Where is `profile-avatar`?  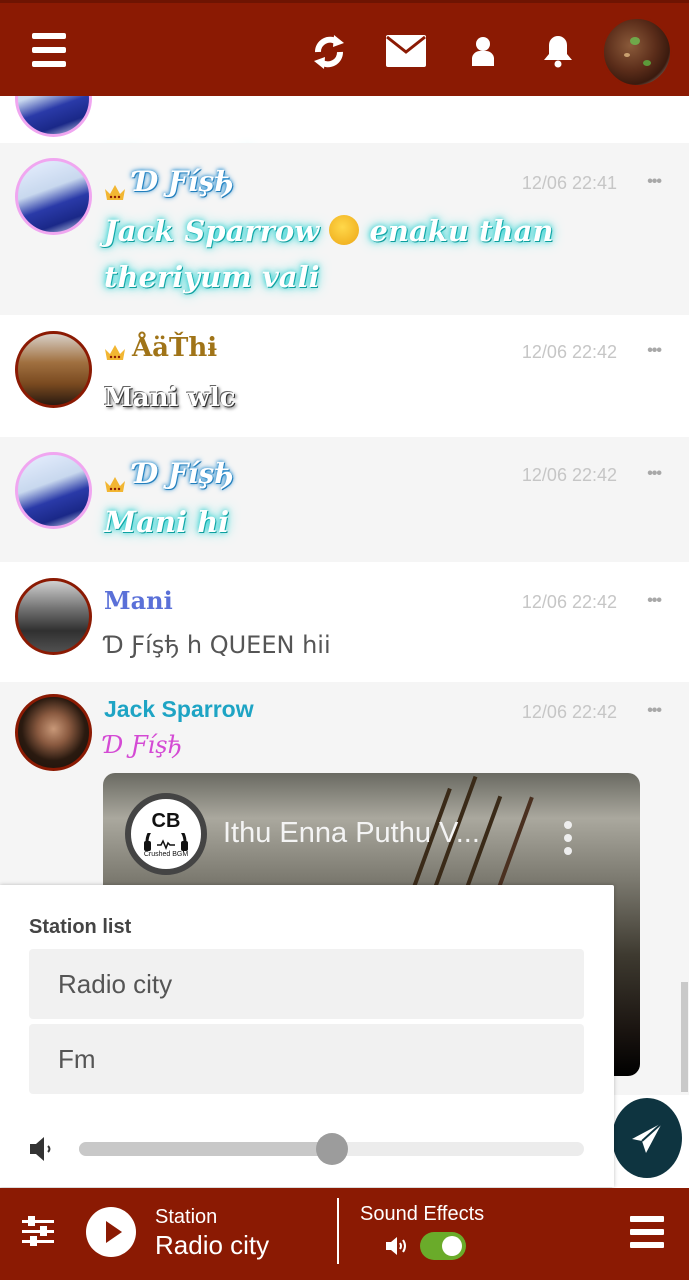
profile-avatar is located at coordinates (637, 52).